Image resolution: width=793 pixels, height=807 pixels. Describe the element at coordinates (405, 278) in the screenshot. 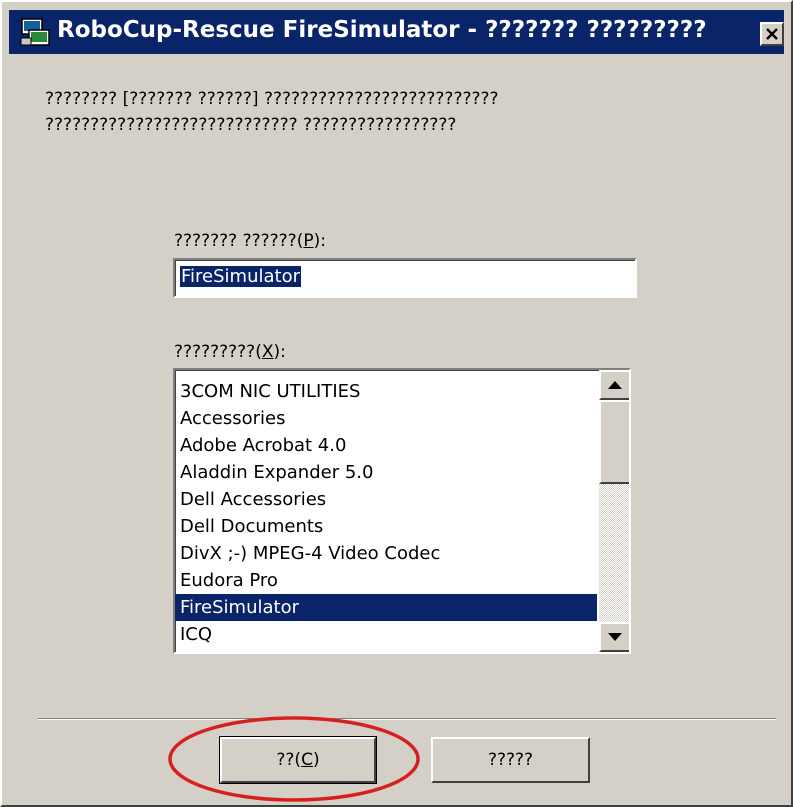

I see `program-name-input: FireSimulator` at that location.